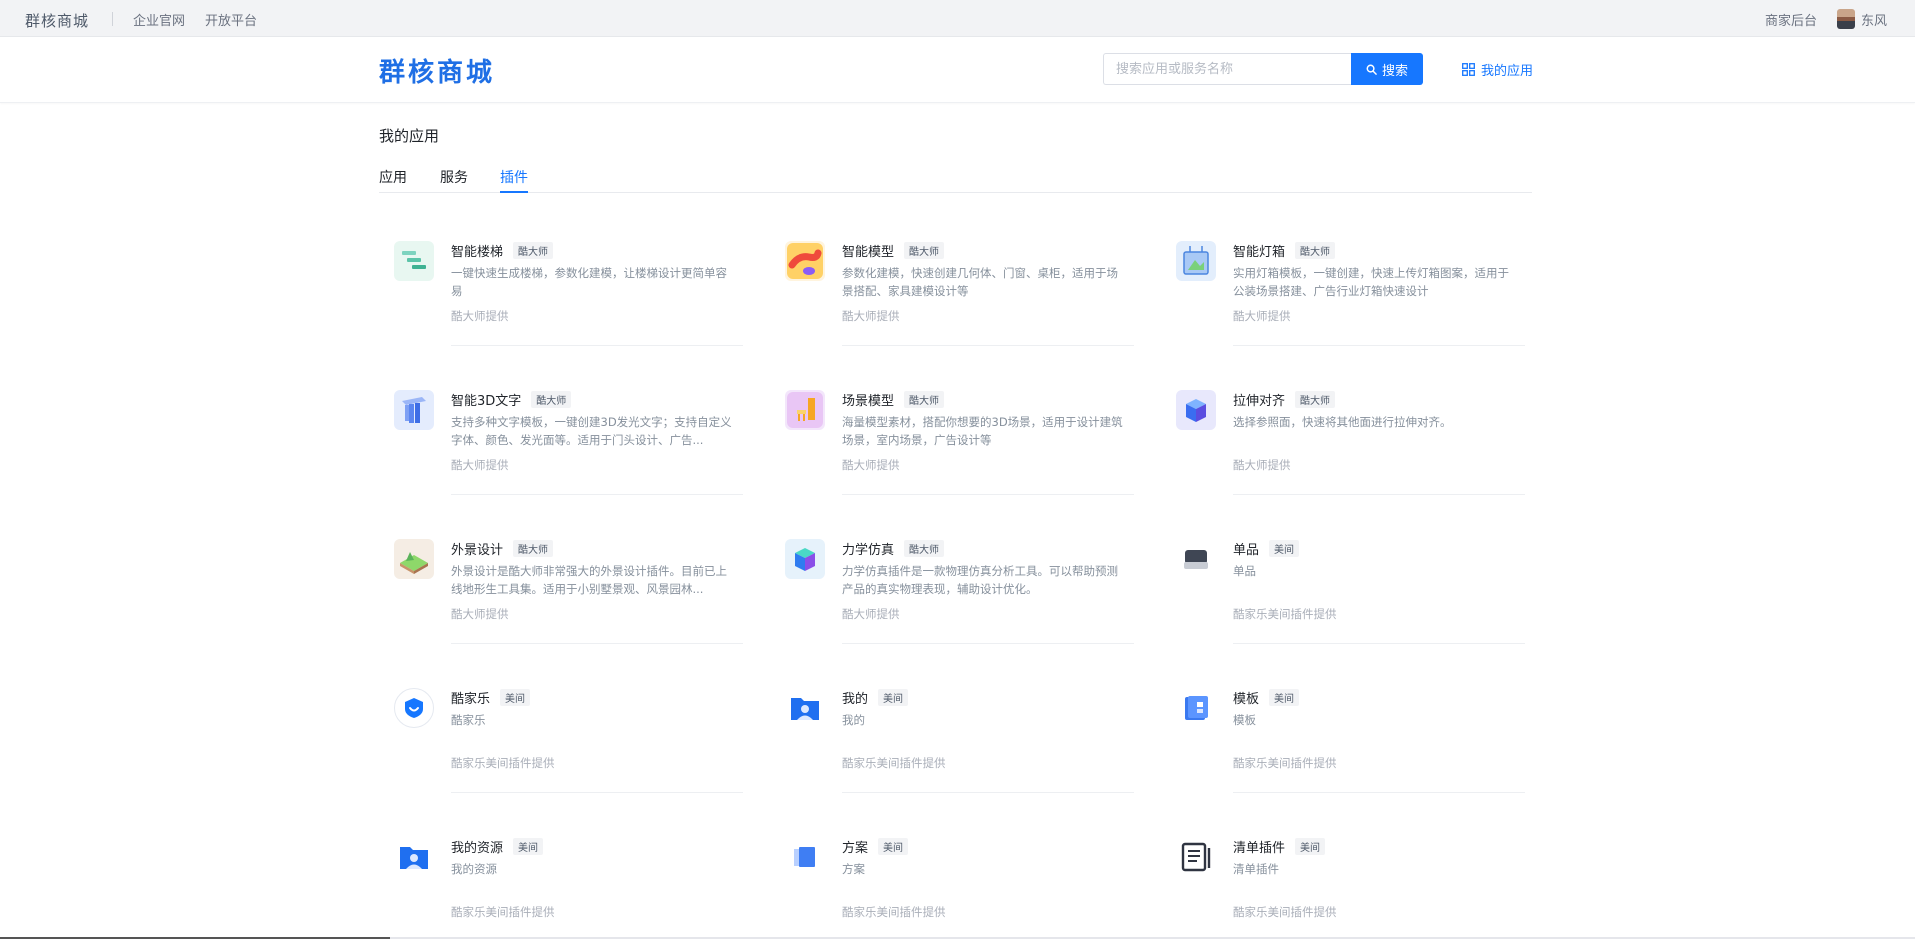 This screenshot has height=939, width=1915. Describe the element at coordinates (1196, 559) in the screenshot. I see `item-icon` at that location.